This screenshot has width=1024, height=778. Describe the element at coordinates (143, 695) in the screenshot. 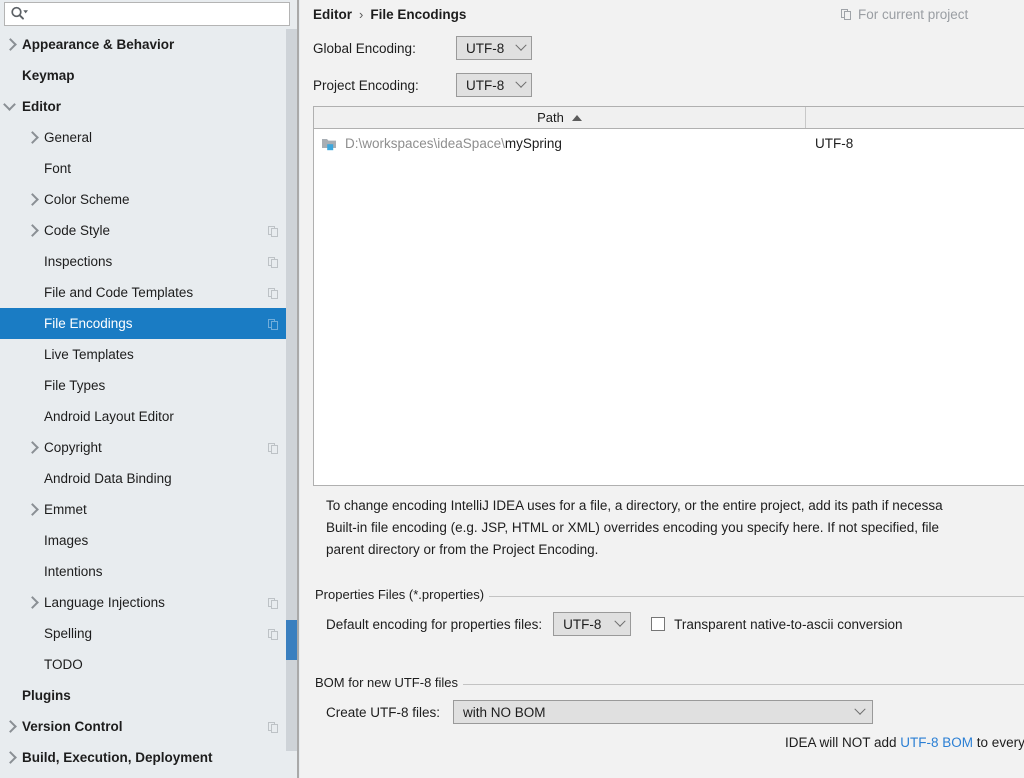

I see `sidebar-item-plugins: Plugins` at that location.